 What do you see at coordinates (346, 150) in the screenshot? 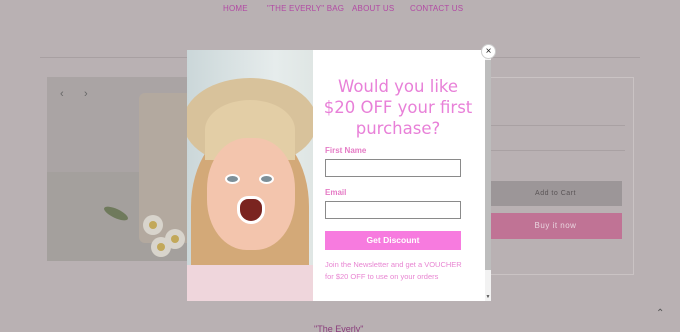
I see `first-name-label: First Name` at bounding box center [346, 150].